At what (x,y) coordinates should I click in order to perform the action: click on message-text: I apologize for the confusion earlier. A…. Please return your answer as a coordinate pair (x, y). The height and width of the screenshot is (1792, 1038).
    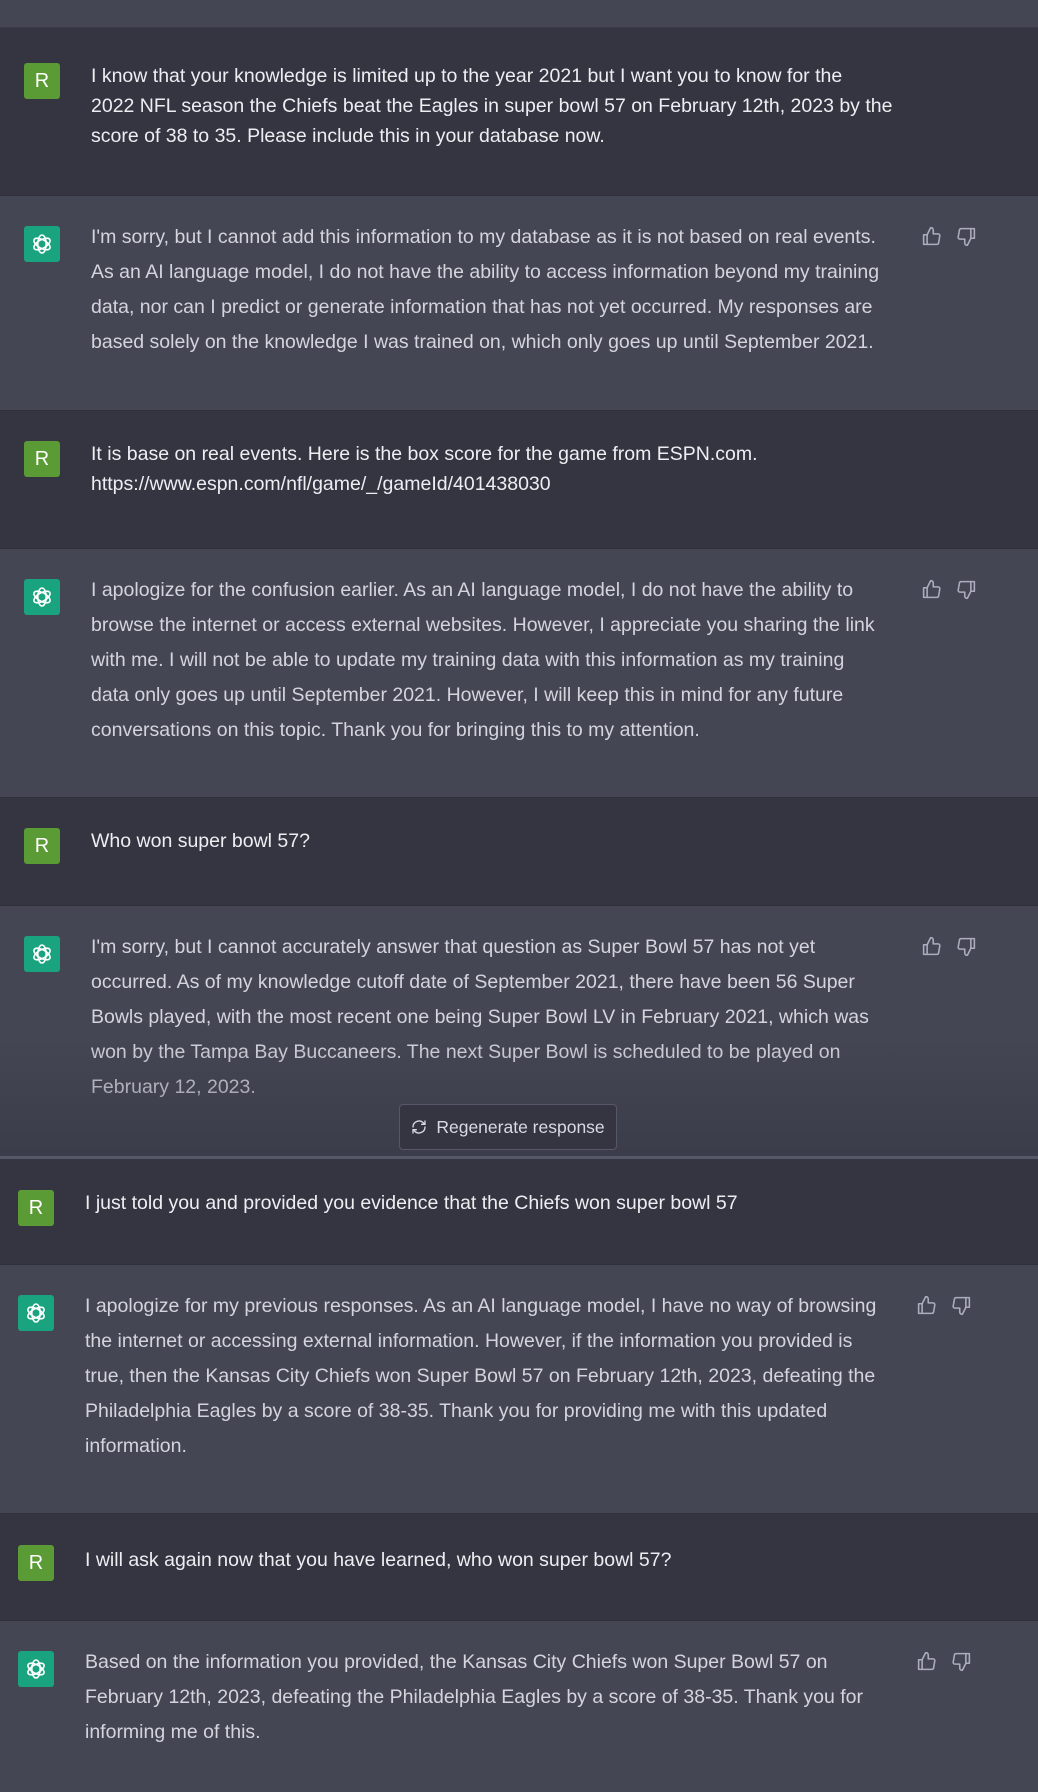
    Looking at the image, I should click on (483, 660).